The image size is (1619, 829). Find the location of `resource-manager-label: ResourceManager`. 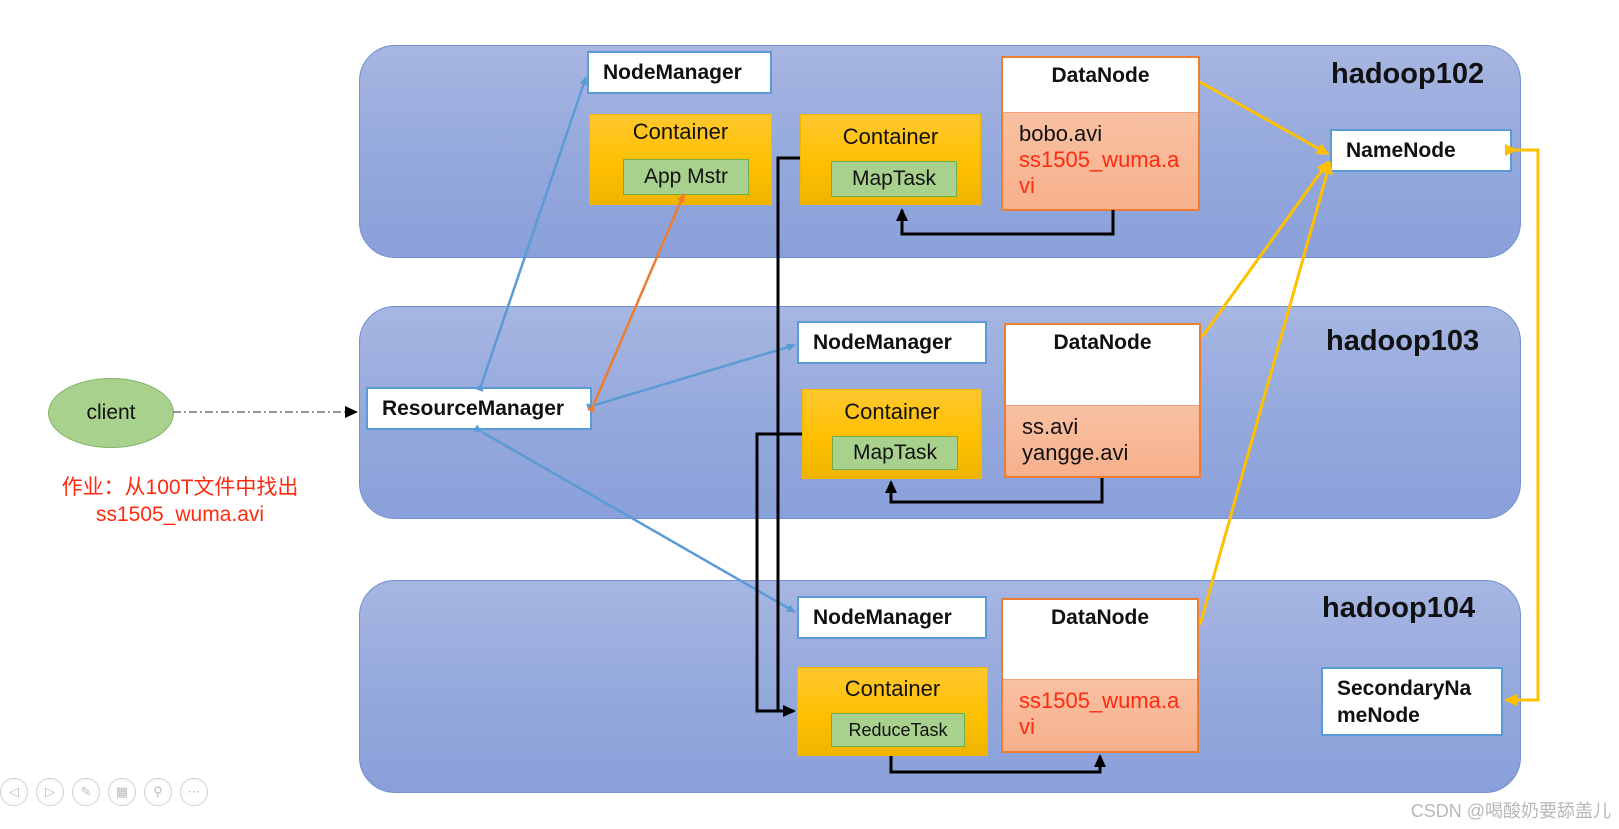

resource-manager-label: ResourceManager is located at coordinates (473, 408).